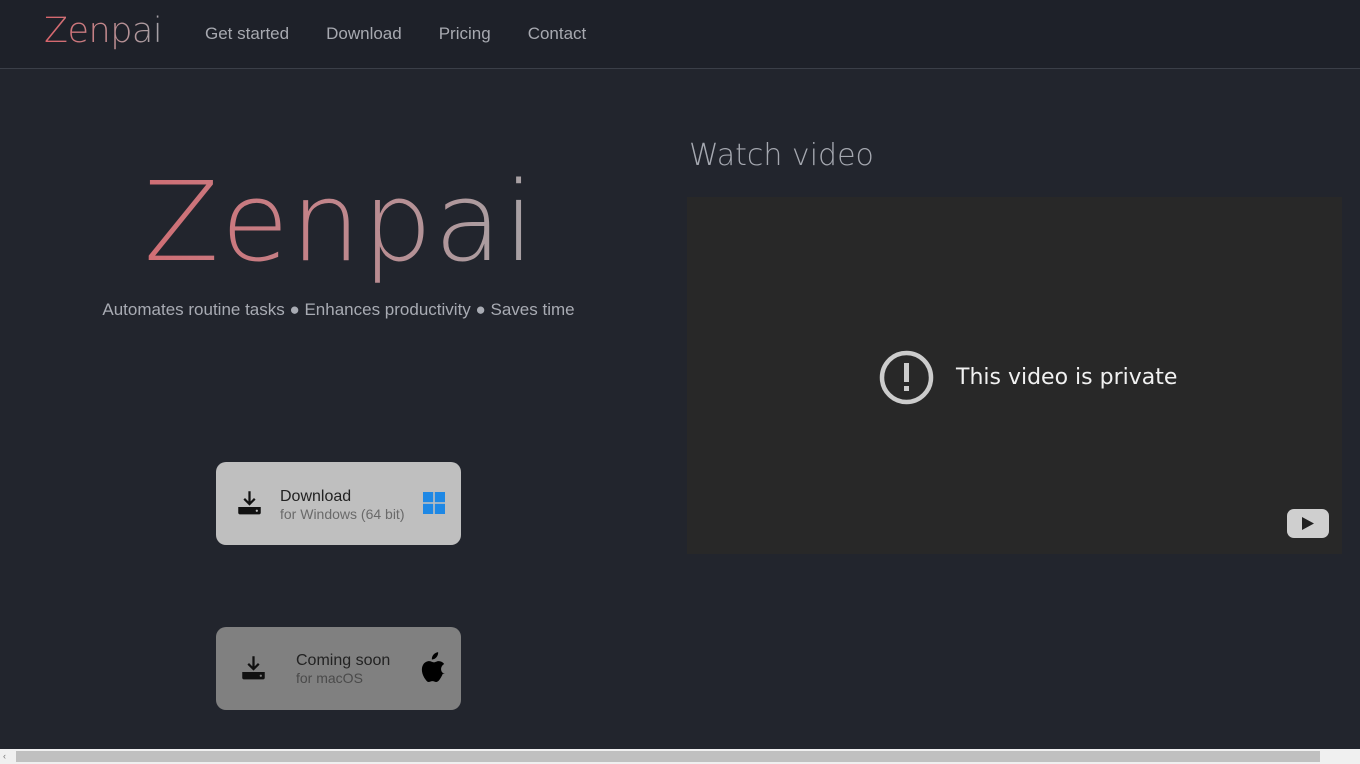  Describe the element at coordinates (1067, 377) in the screenshot. I see `video-private-text: This video is private` at that location.